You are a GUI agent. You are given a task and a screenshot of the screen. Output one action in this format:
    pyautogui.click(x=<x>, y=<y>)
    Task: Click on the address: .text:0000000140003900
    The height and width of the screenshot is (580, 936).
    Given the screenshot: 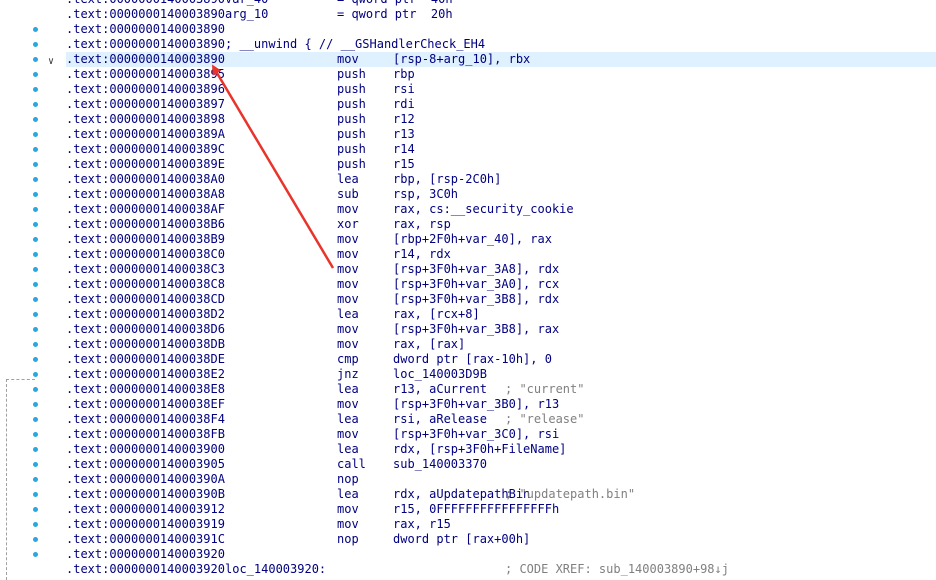 What is the action you would take?
    pyautogui.click(x=145, y=449)
    